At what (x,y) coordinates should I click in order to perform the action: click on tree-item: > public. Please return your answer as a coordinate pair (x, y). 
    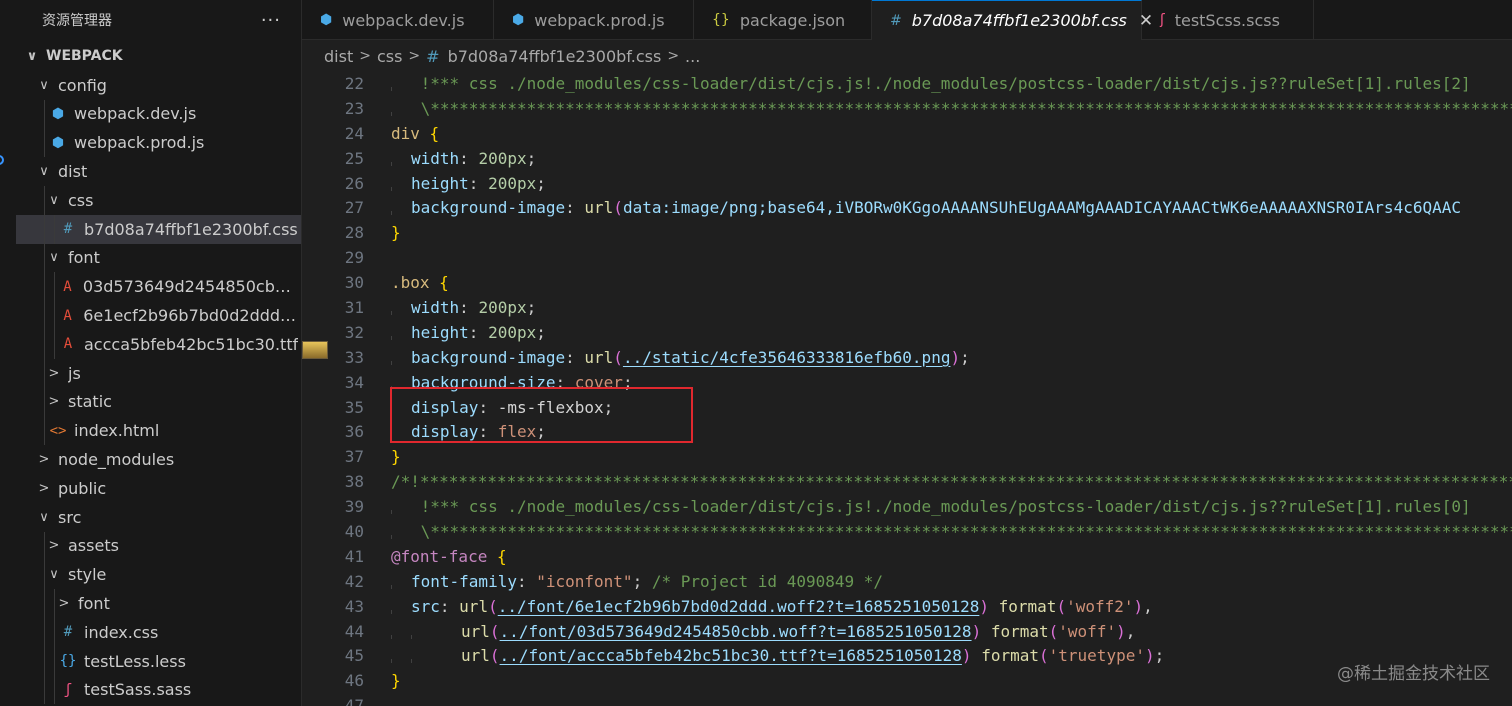
    Looking at the image, I should click on (158, 488).